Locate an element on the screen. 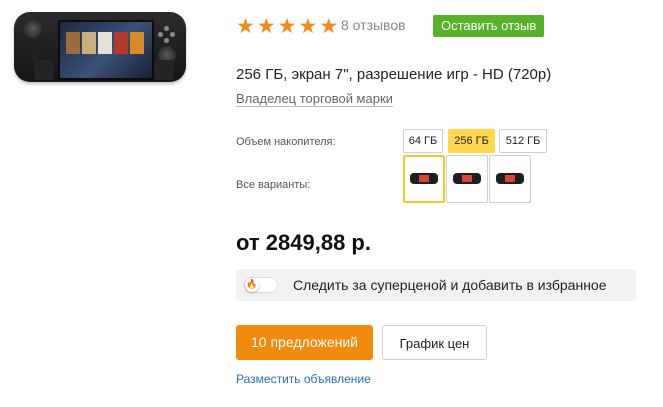  storage-option-256: 256 ГБ is located at coordinates (471, 141).